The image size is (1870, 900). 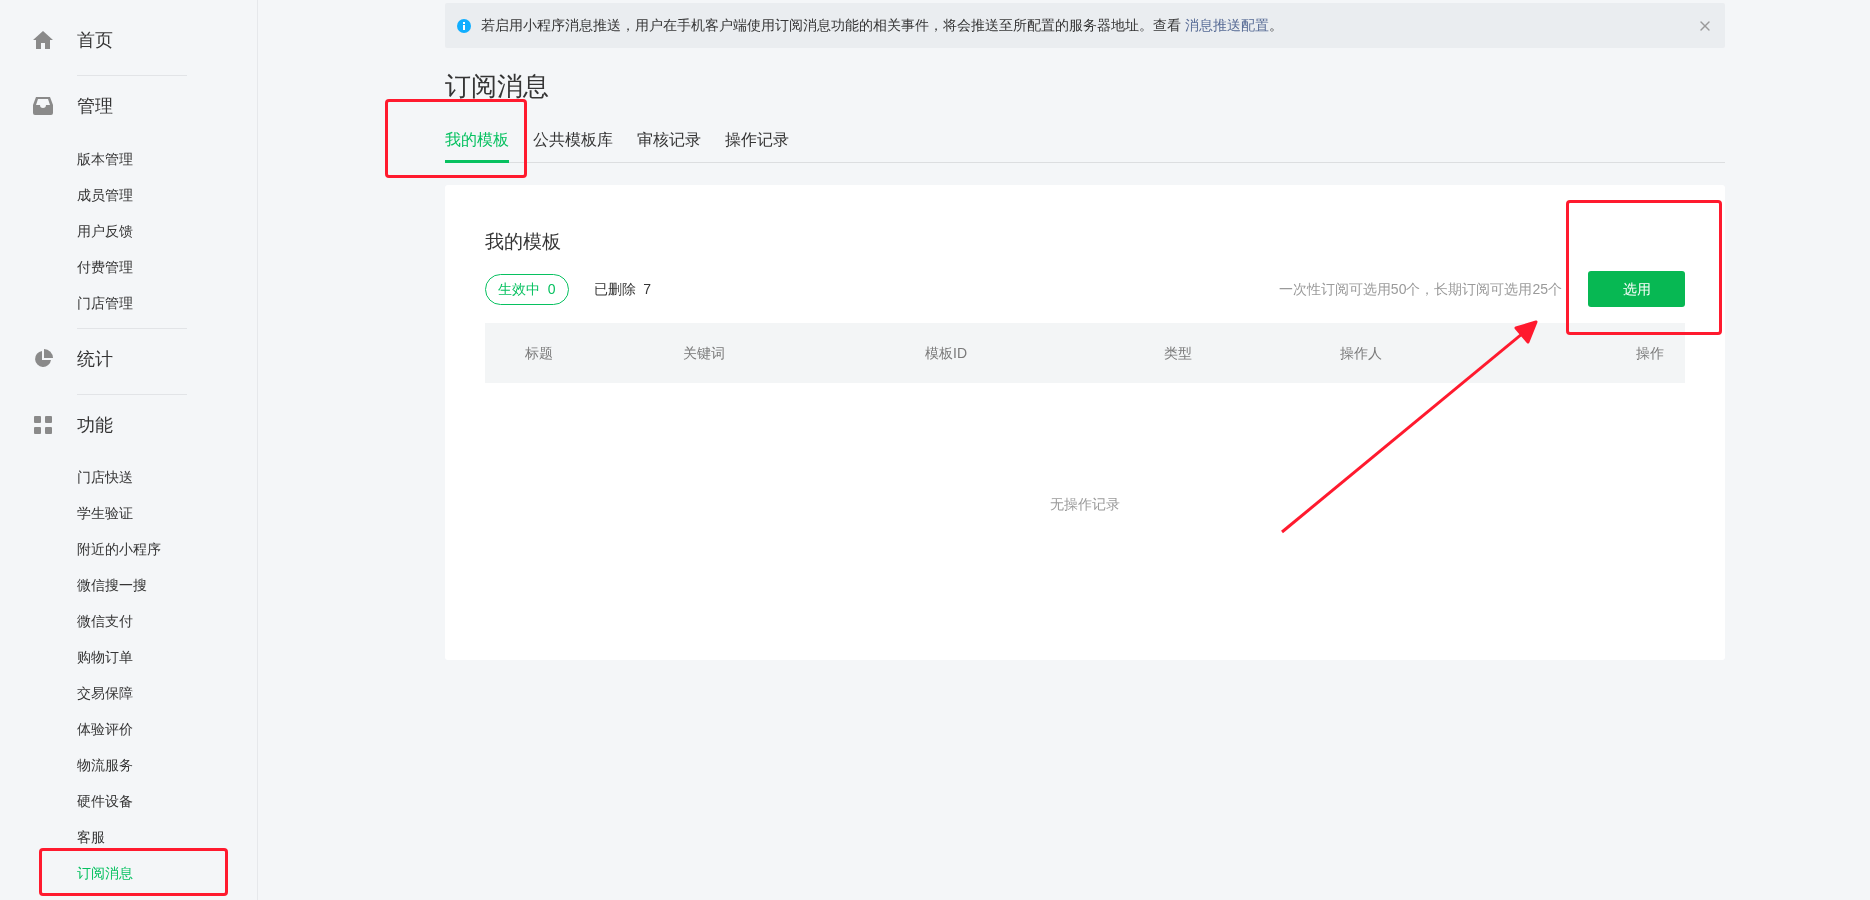 I want to click on column-header: 类型, so click(x=1178, y=353).